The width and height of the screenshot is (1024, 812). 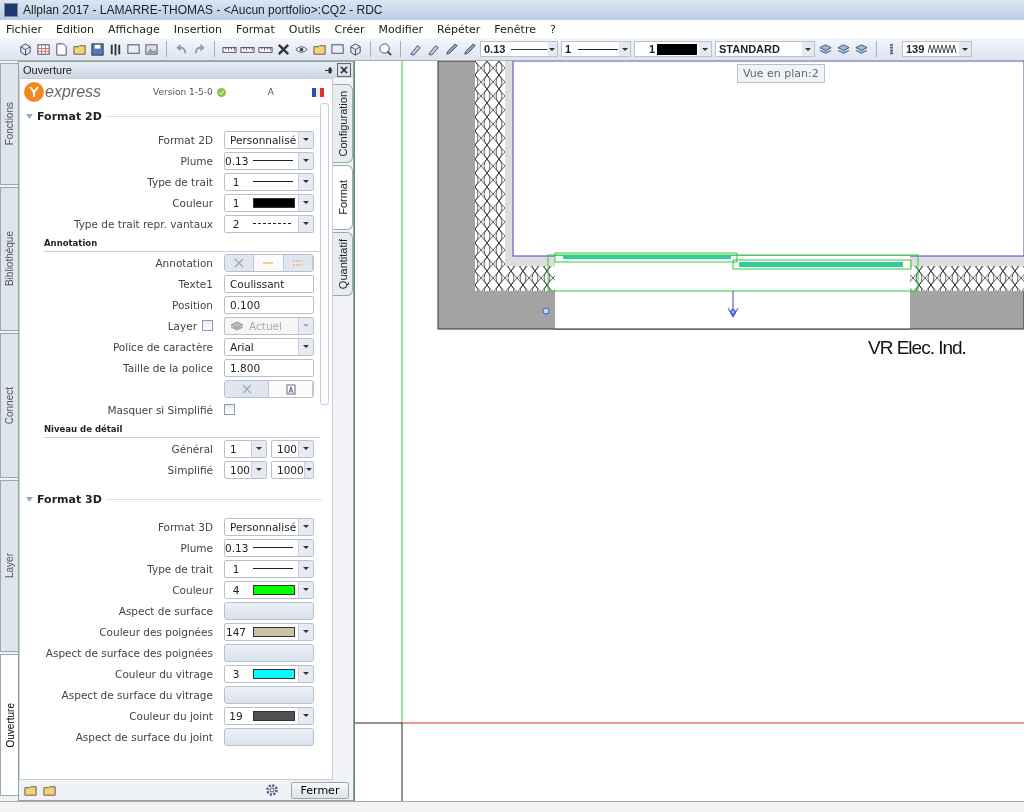 I want to click on field-label: Police de caractère, so click(x=162, y=346).